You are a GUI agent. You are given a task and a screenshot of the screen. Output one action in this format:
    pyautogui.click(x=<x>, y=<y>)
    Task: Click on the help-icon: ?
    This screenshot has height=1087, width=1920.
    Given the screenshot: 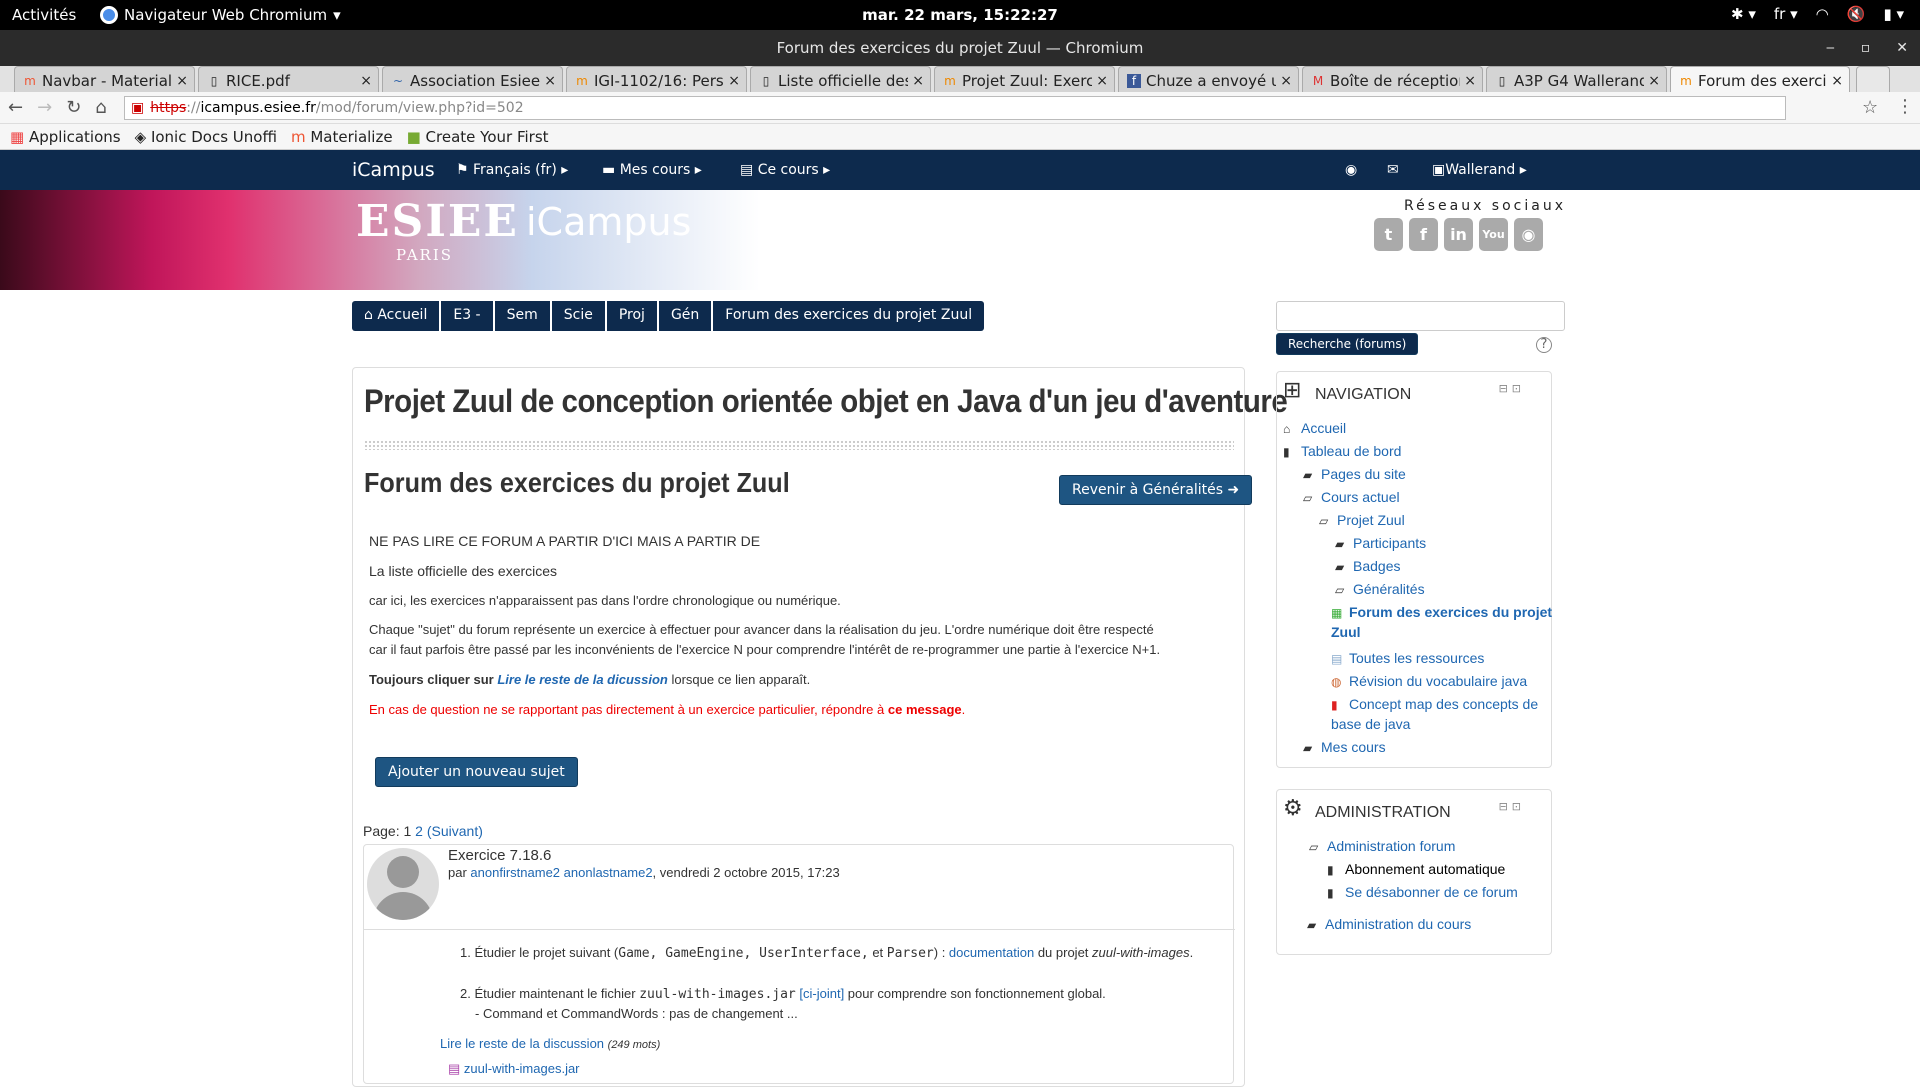 What is the action you would take?
    pyautogui.click(x=1544, y=345)
    